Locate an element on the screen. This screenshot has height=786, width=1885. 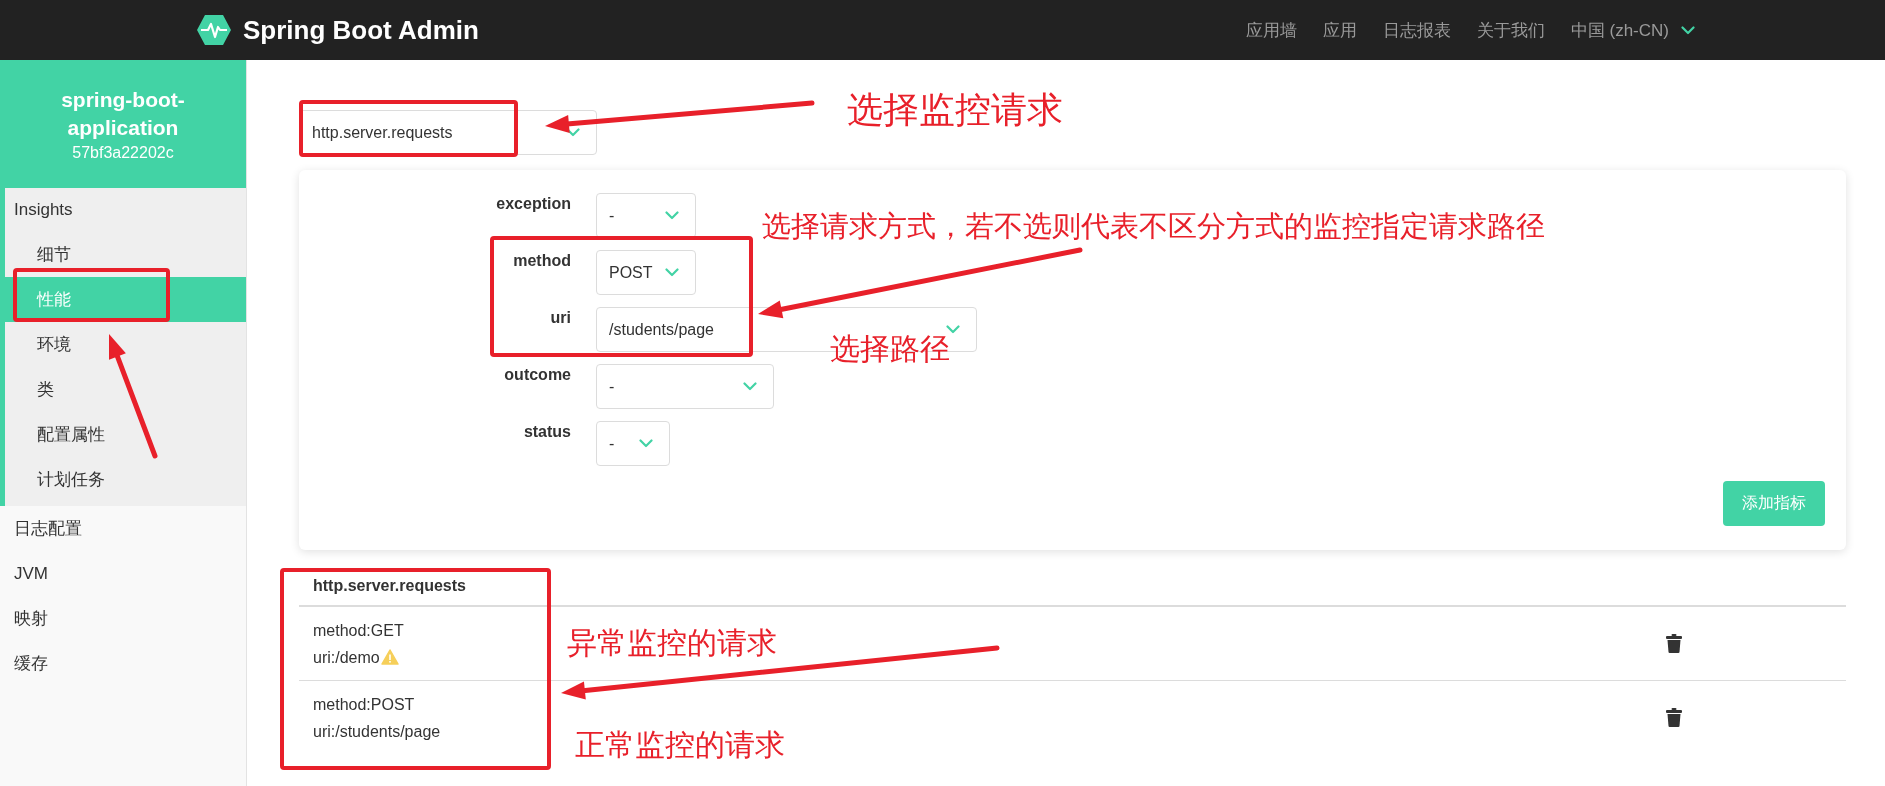
annotation-text: 选择请求方式，若不选则代表不区分方式的监控指定请求路径 is located at coordinates (1153, 226).